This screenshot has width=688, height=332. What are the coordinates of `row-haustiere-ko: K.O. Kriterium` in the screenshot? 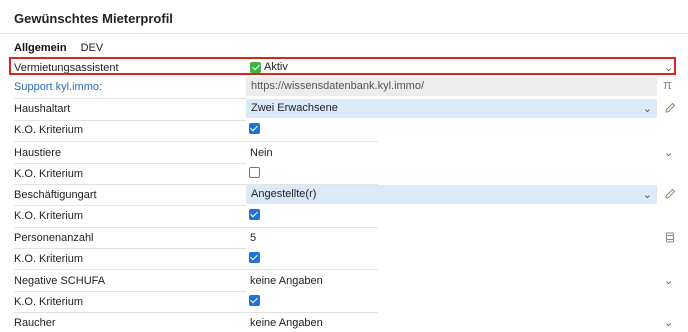 It's located at (344, 174).